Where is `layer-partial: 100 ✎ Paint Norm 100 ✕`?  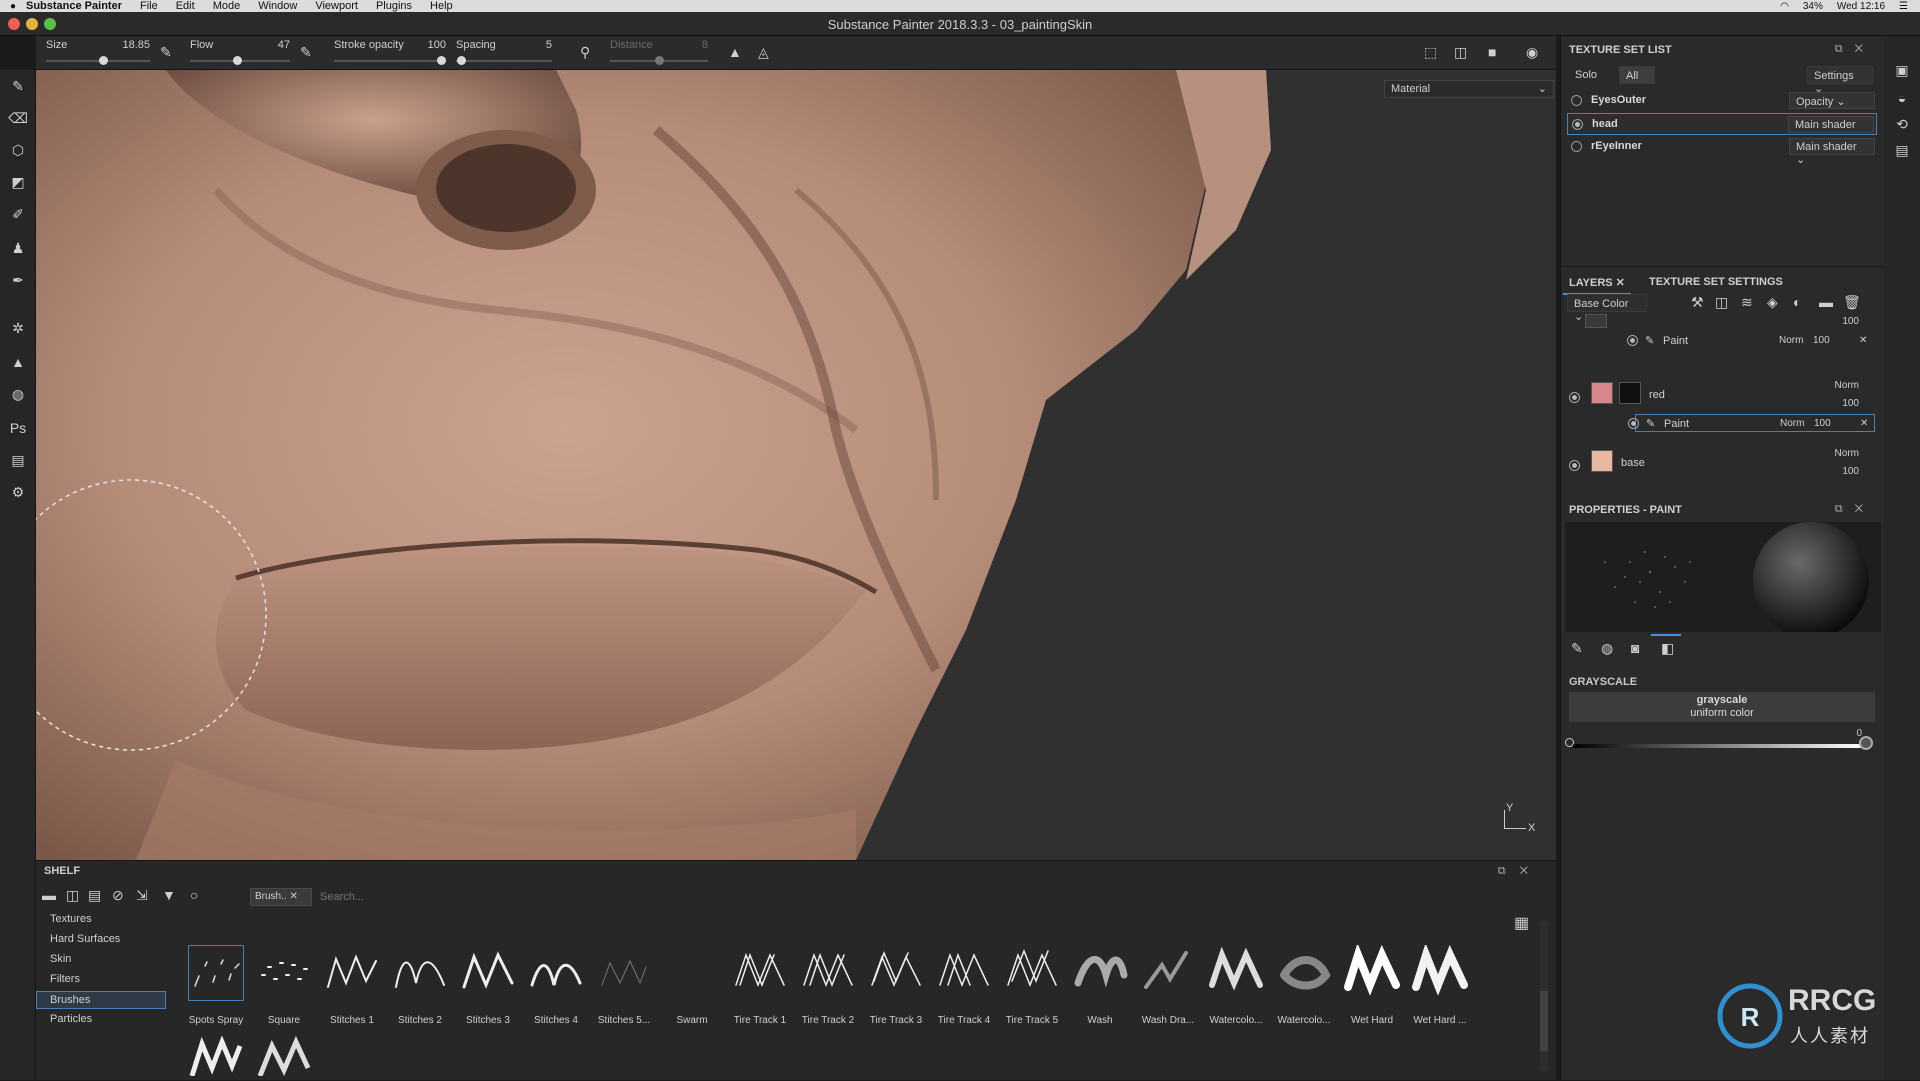
layer-partial: 100 ✎ Paint Norm 100 ✕ is located at coordinates (1722, 343).